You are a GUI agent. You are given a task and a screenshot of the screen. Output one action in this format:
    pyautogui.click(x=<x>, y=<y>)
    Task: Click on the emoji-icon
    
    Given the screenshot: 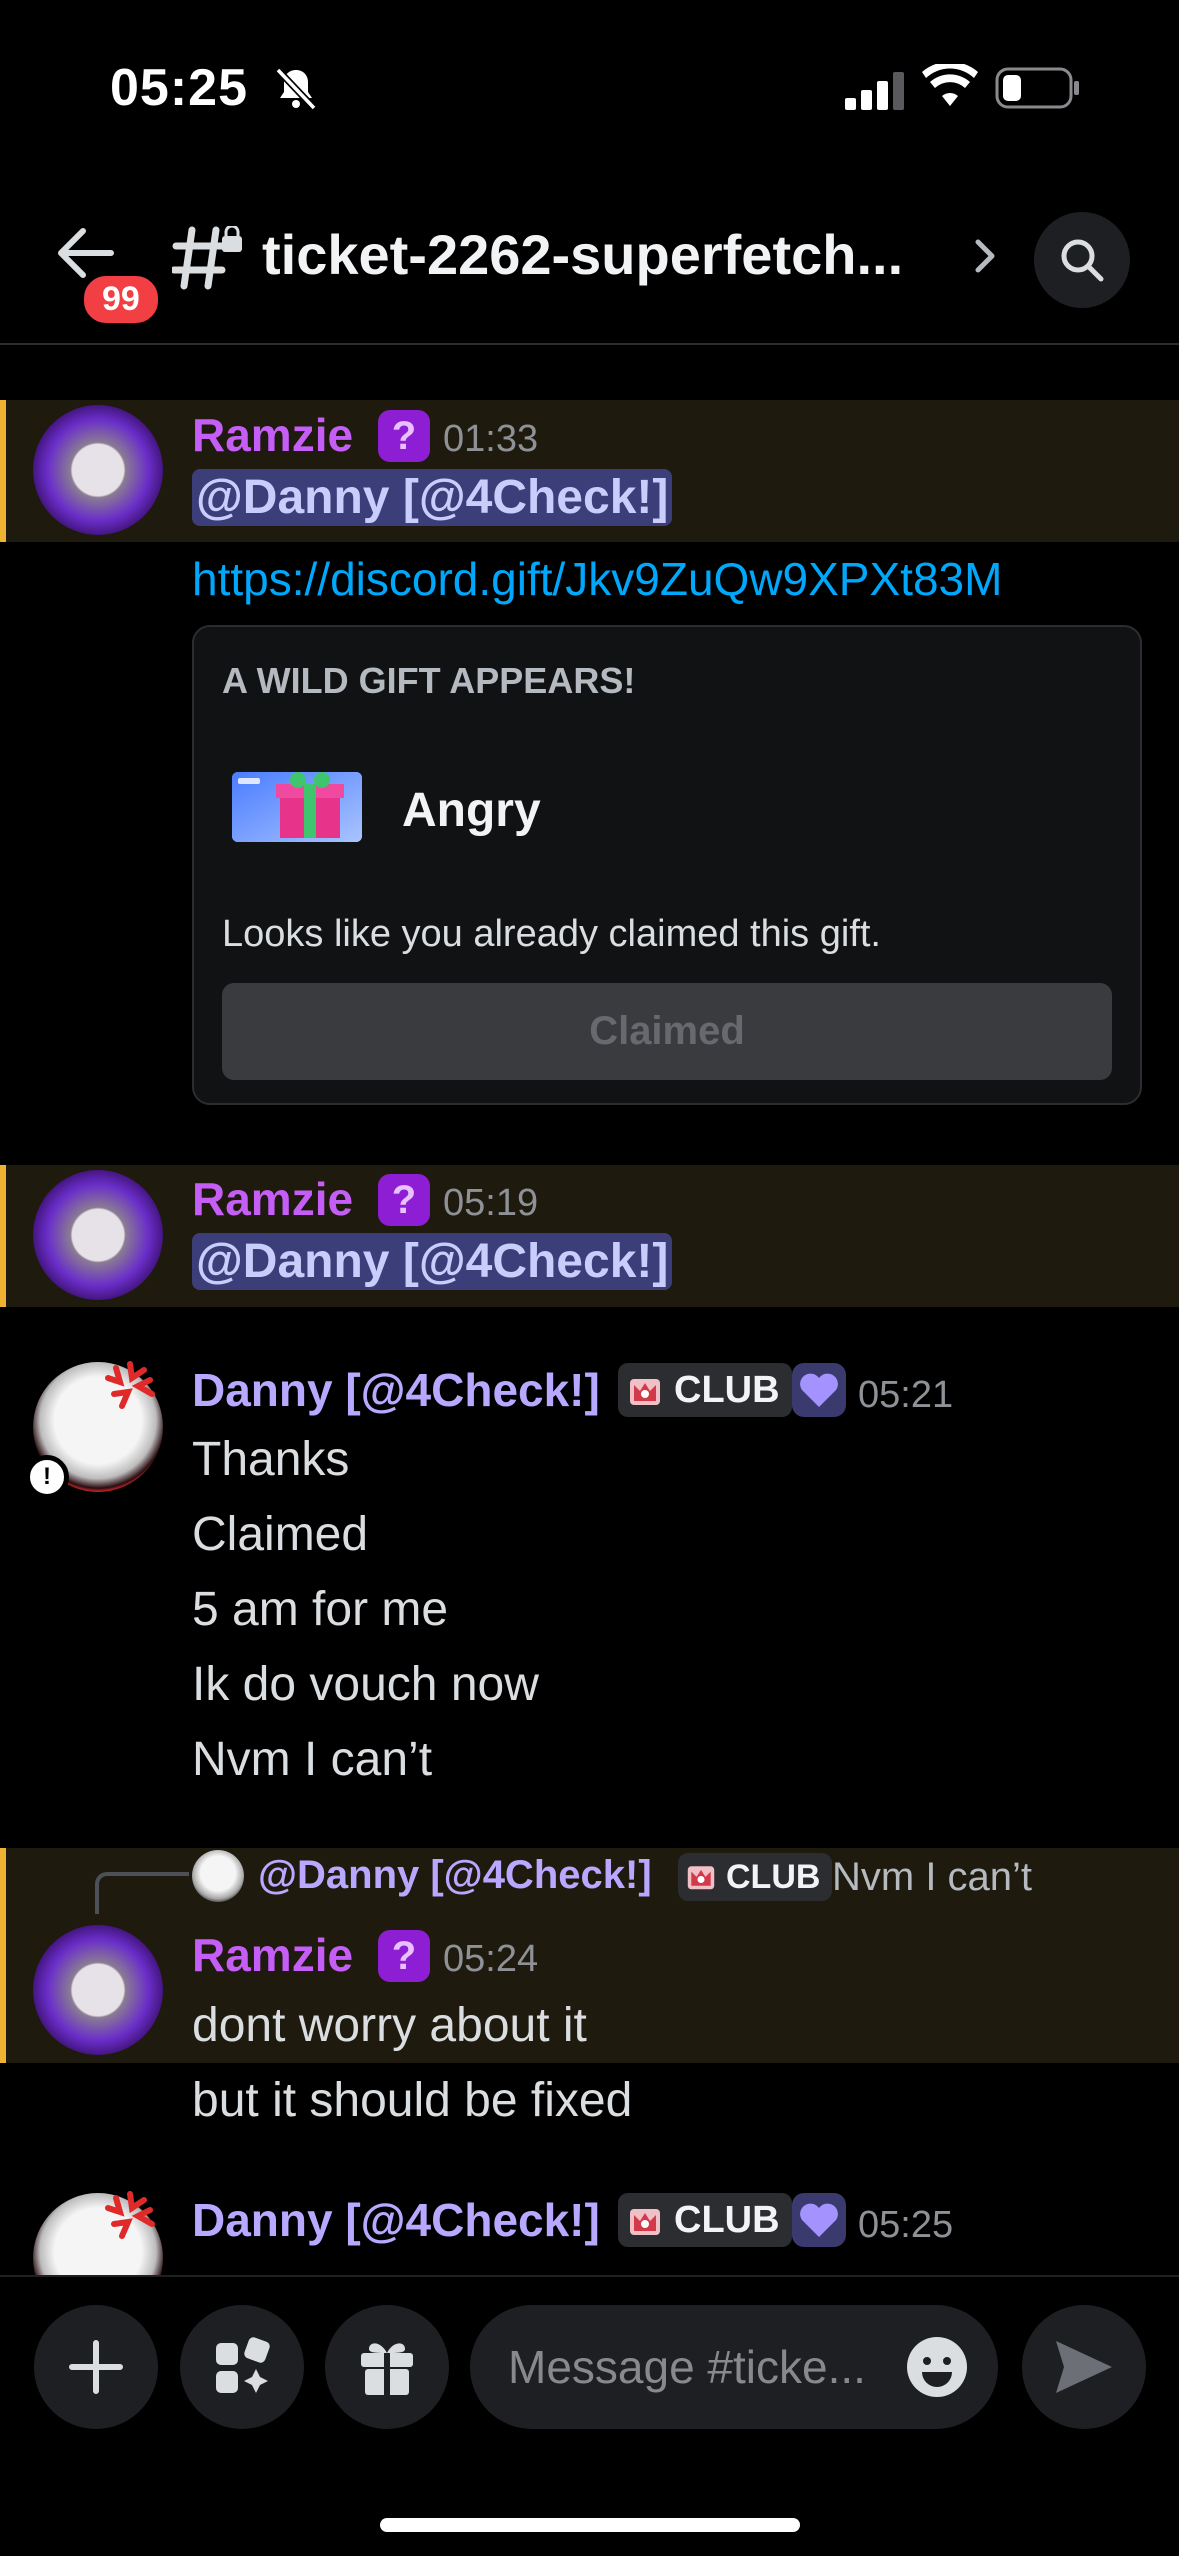 What is the action you would take?
    pyautogui.click(x=937, y=2367)
    